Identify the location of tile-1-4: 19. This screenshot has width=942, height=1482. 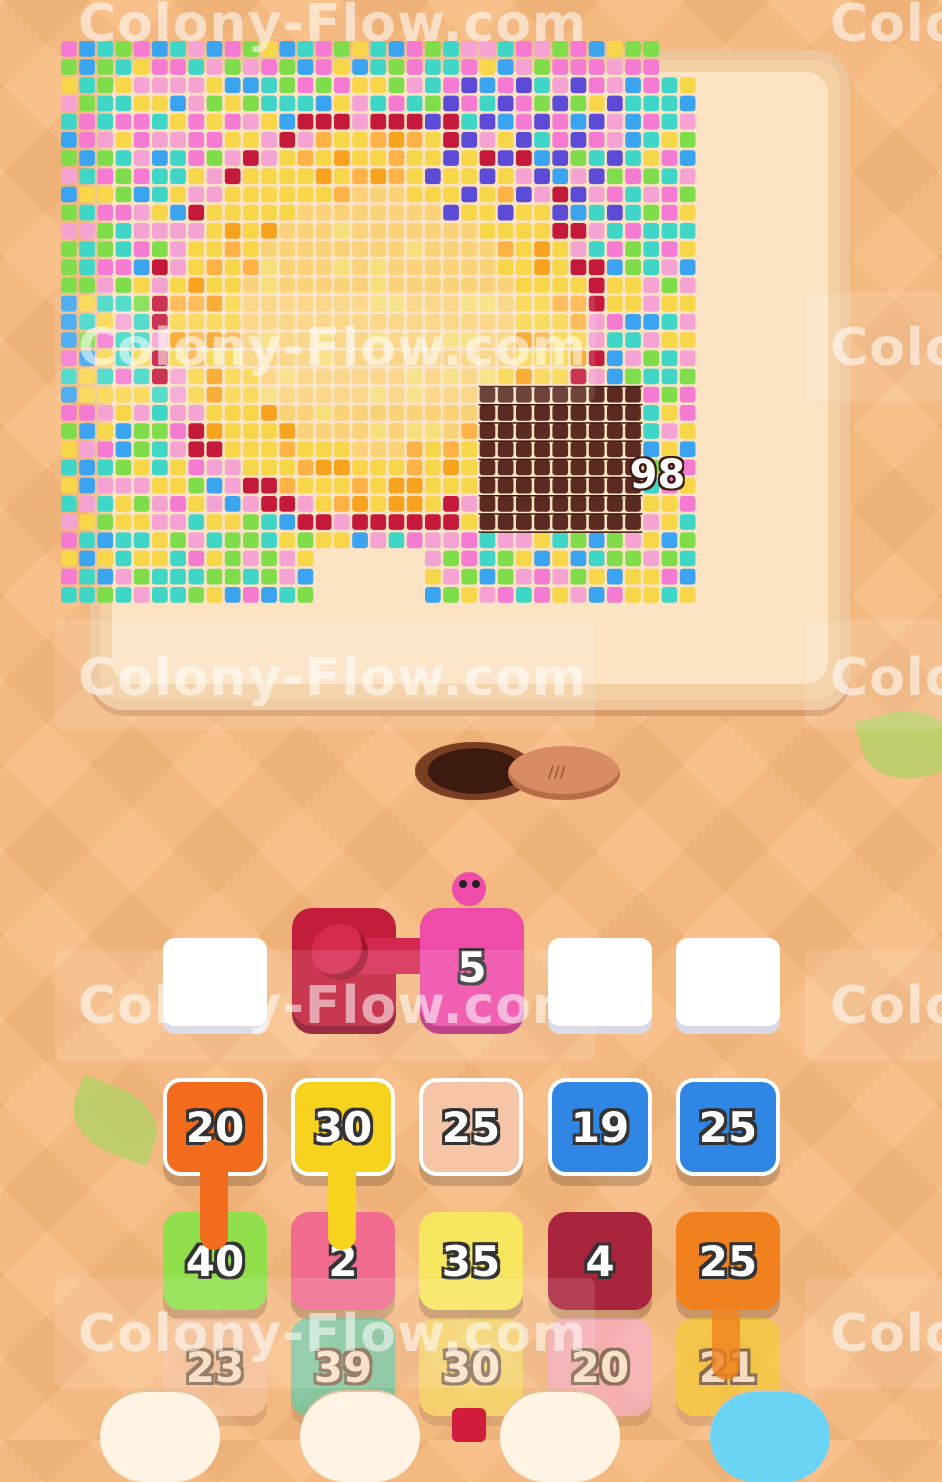
(600, 1127).